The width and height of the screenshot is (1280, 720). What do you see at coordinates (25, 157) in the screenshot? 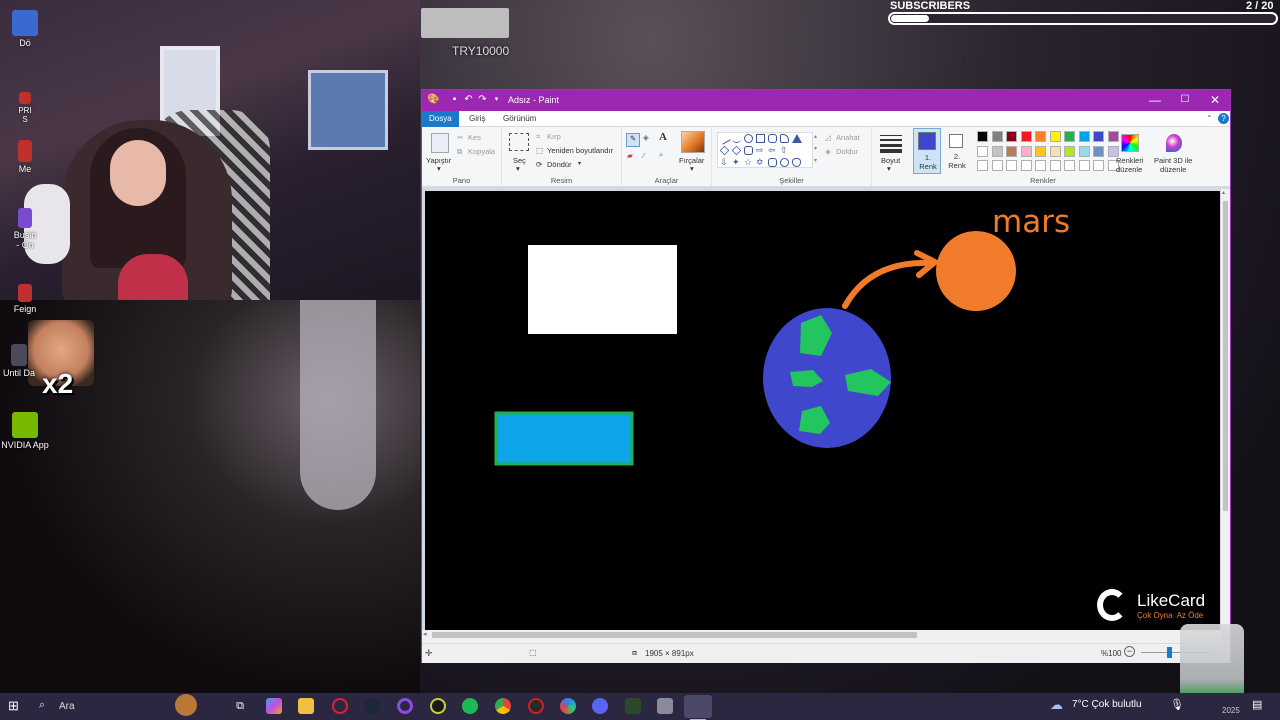
I see `desktop-icon-3: Me` at bounding box center [25, 157].